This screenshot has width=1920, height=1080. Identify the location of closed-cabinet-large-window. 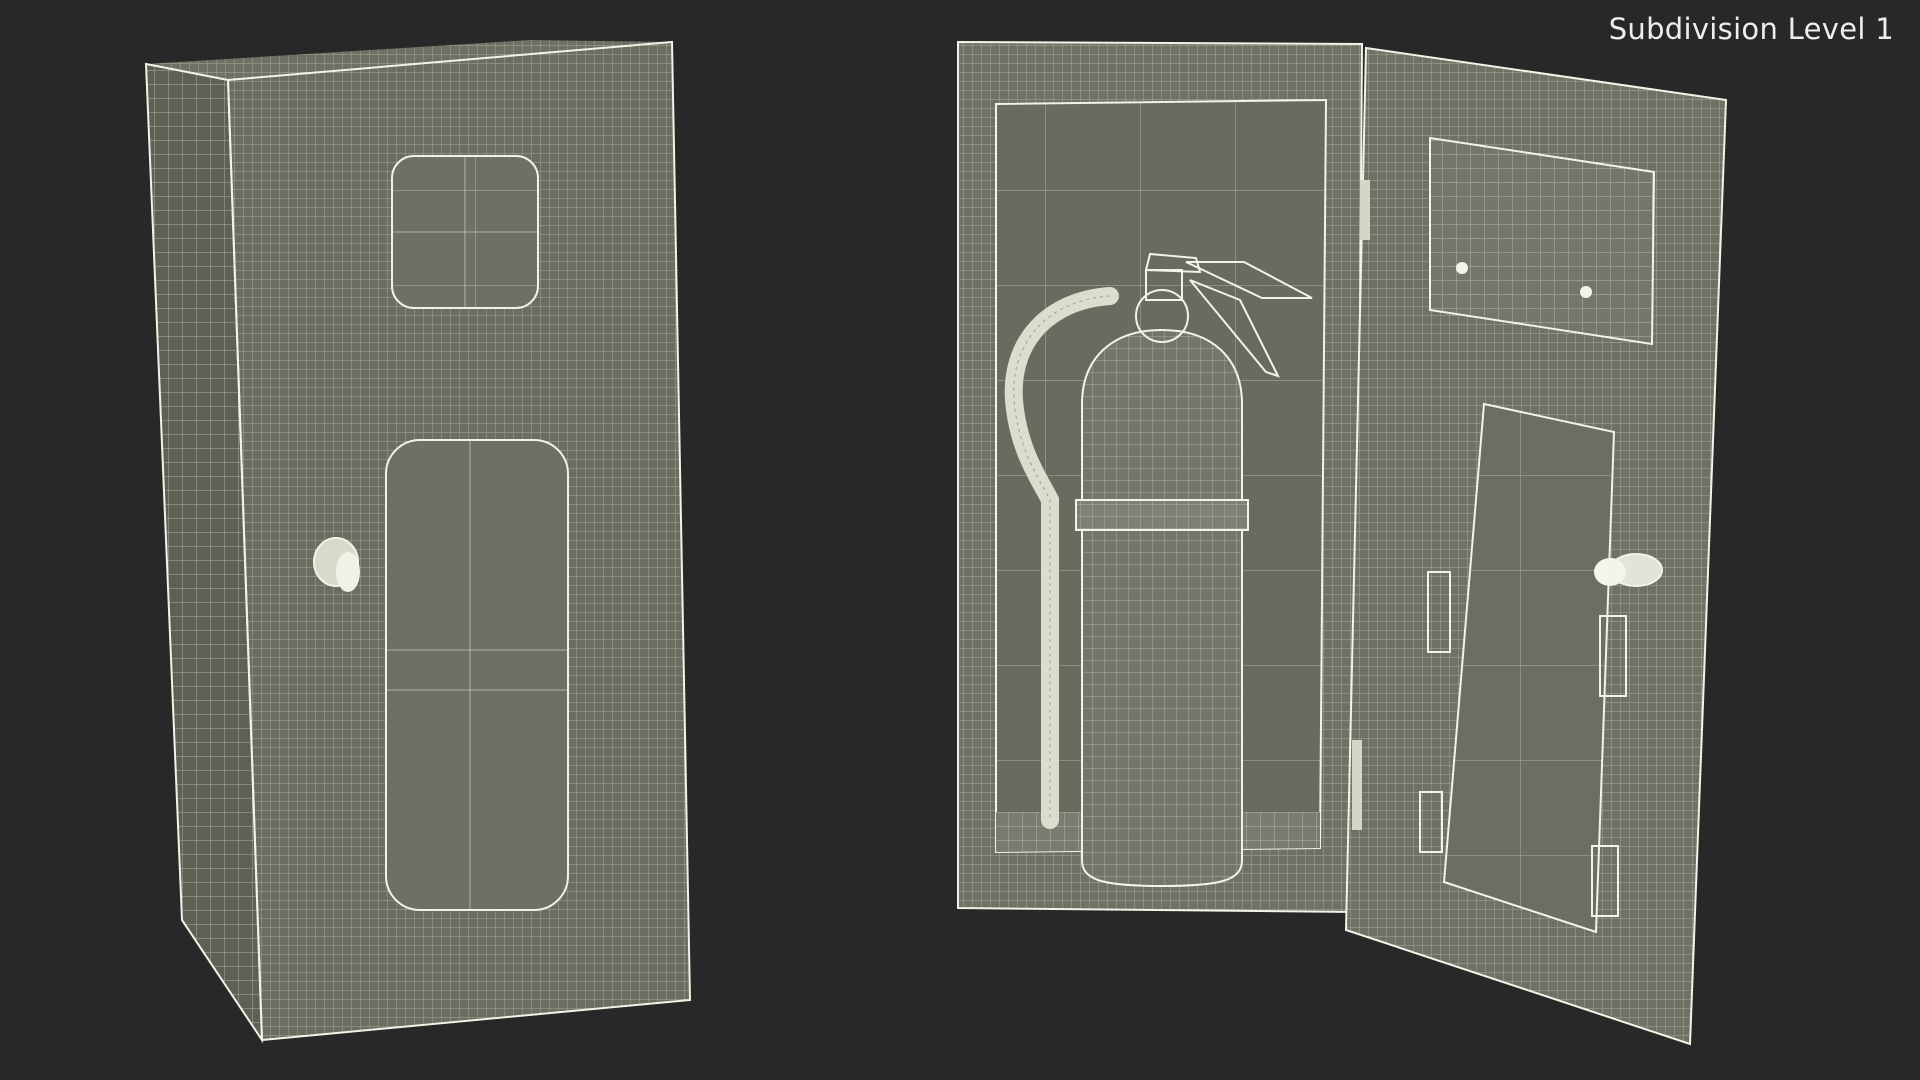
(477, 675).